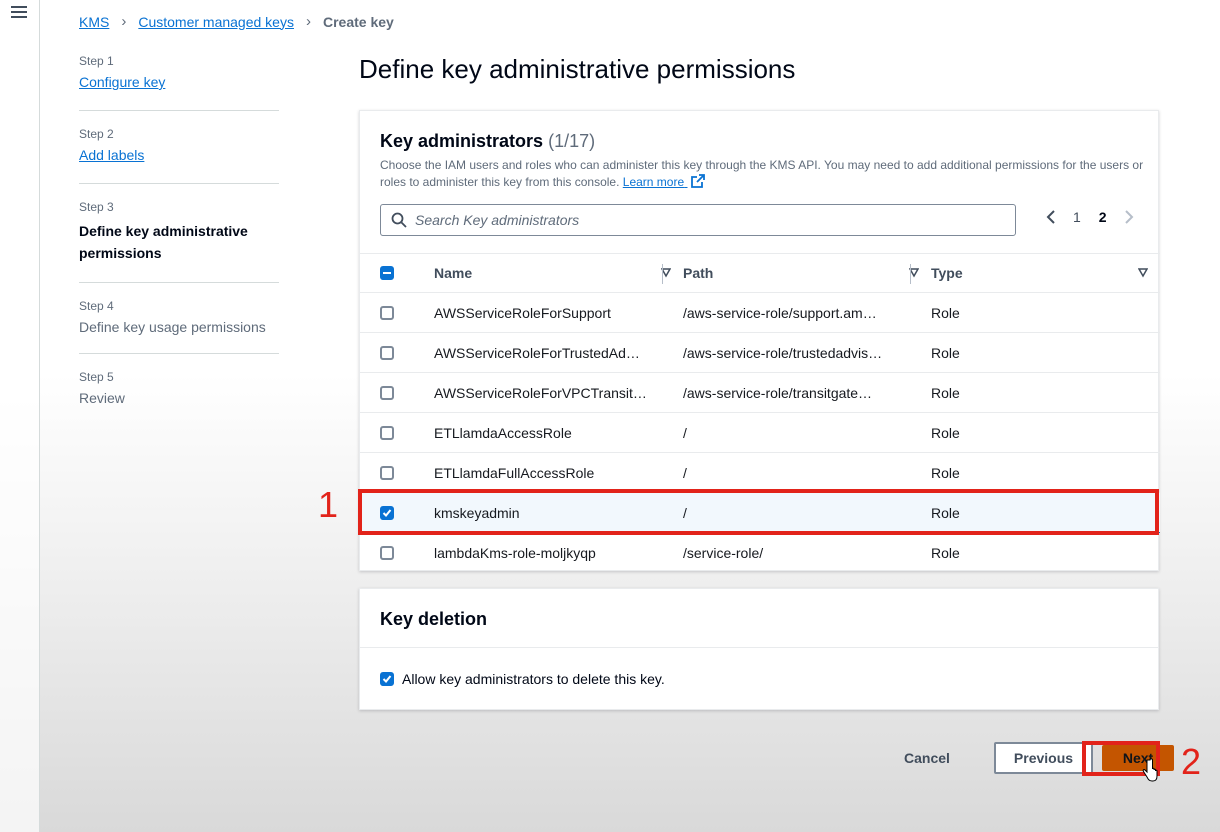 This screenshot has height=832, width=1220. What do you see at coordinates (1051, 217) in the screenshot?
I see `chevron-left-icon` at bounding box center [1051, 217].